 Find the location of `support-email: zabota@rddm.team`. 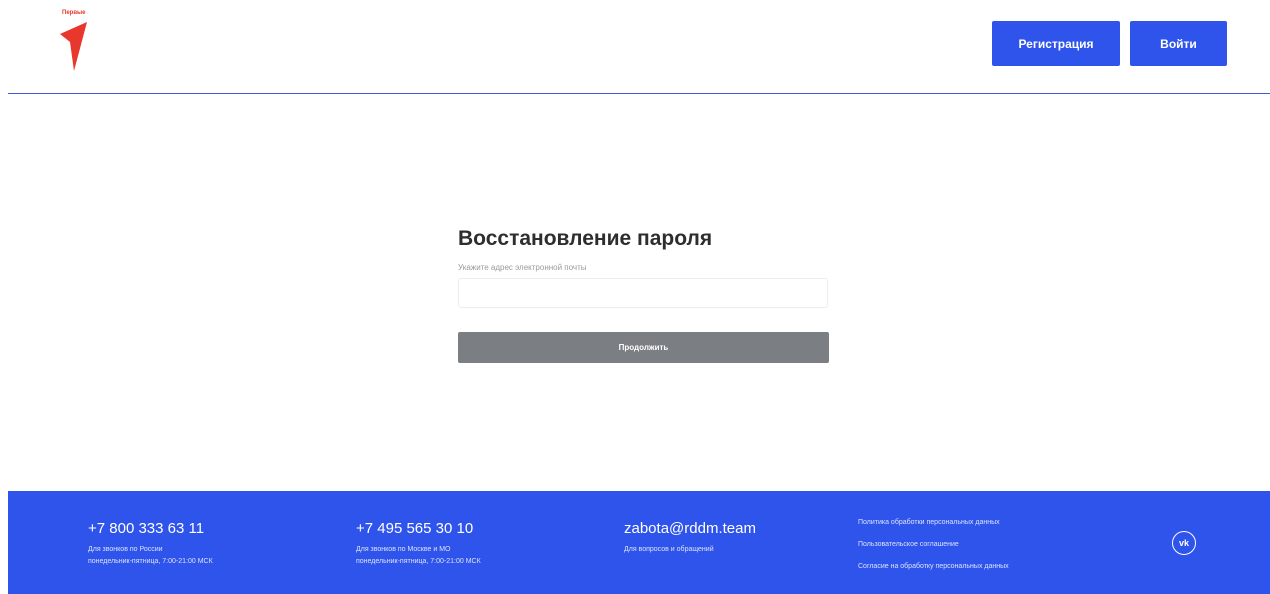

support-email: zabota@rddm.team is located at coordinates (690, 528).